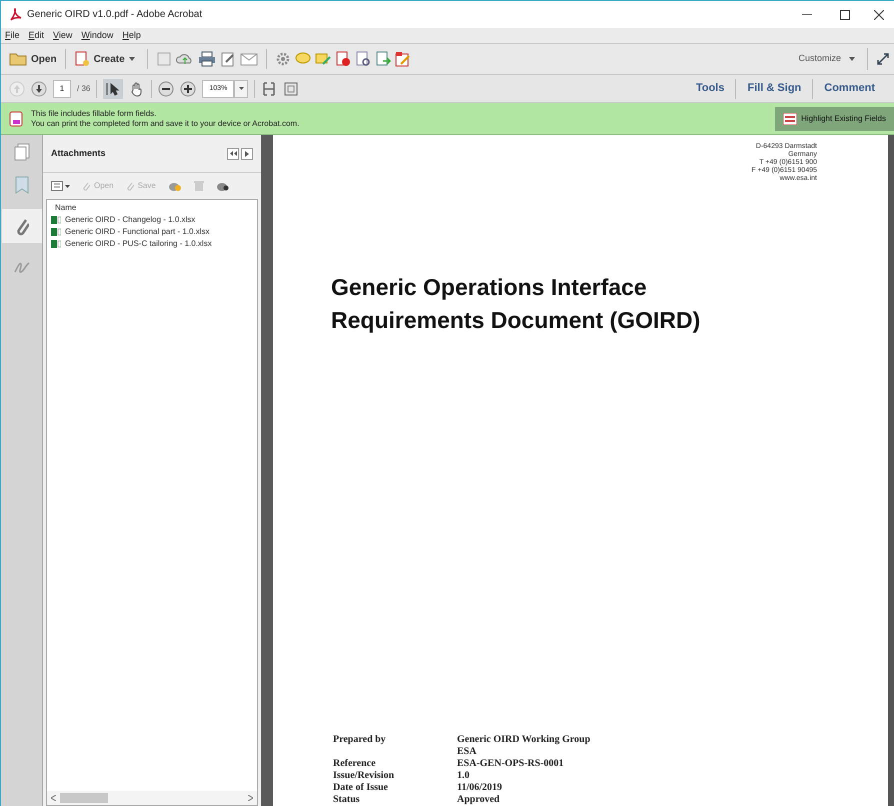 The height and width of the screenshot is (806, 894). What do you see at coordinates (94, 113) in the screenshot?
I see `notice-text: This file includes fillable form fields.` at bounding box center [94, 113].